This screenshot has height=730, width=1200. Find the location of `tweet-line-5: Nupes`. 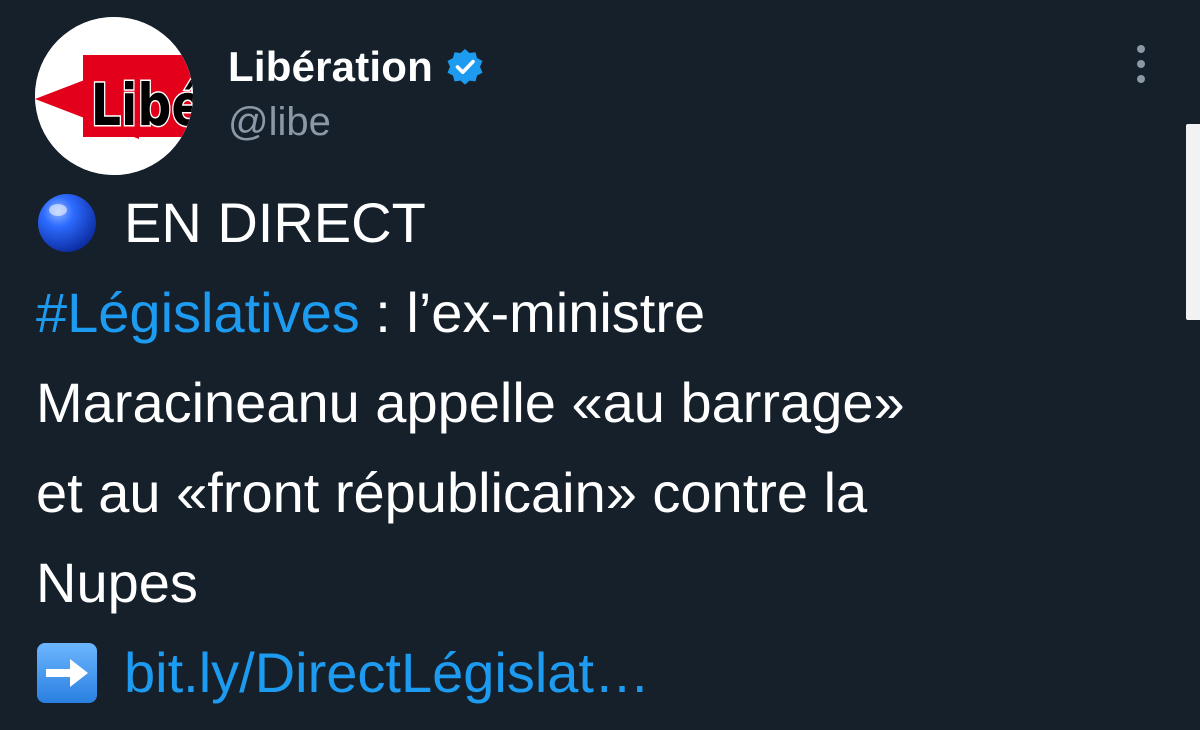

tweet-line-5: Nupes is located at coordinates (117, 582).